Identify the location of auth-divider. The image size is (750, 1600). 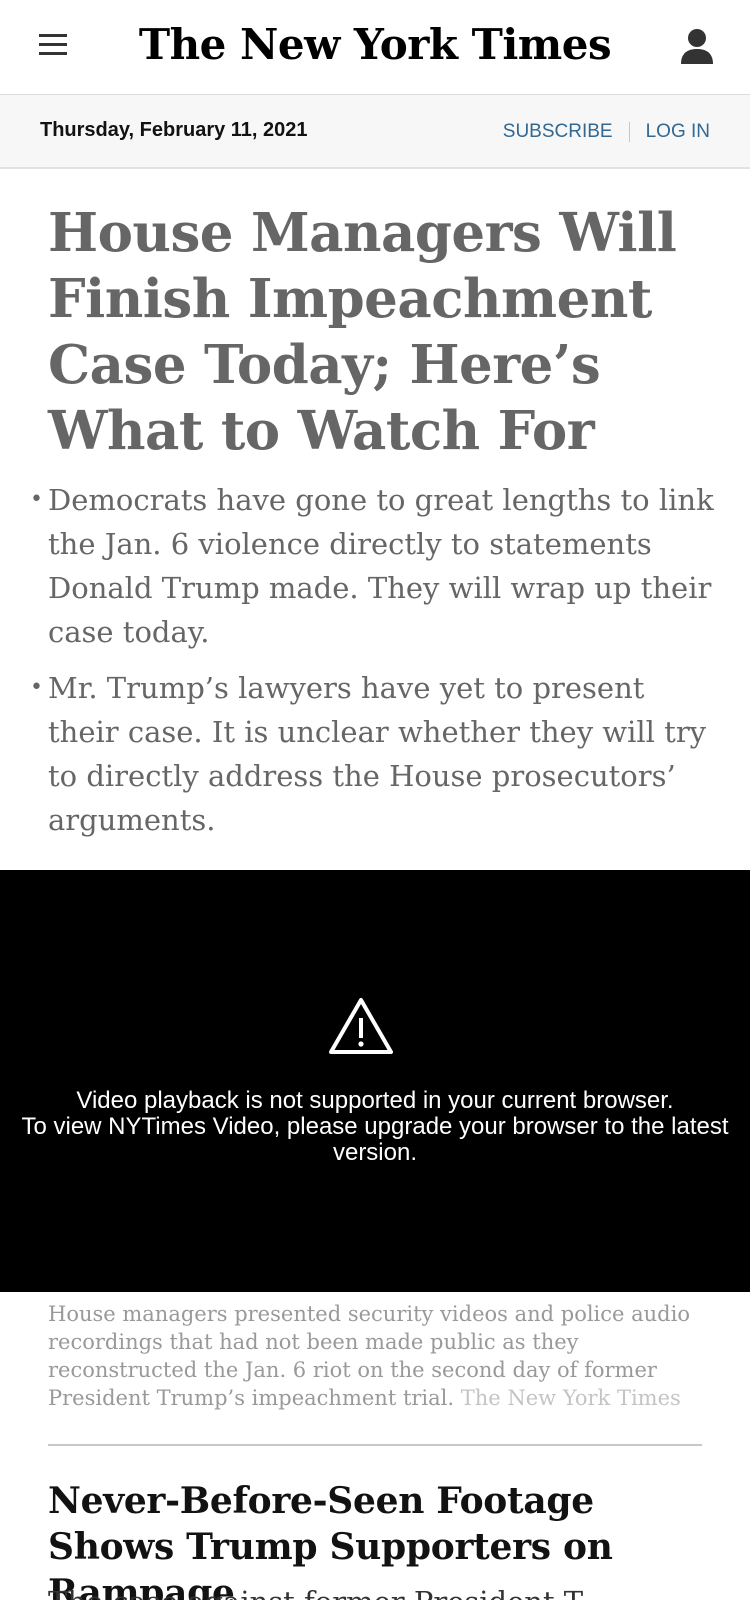
(629, 132).